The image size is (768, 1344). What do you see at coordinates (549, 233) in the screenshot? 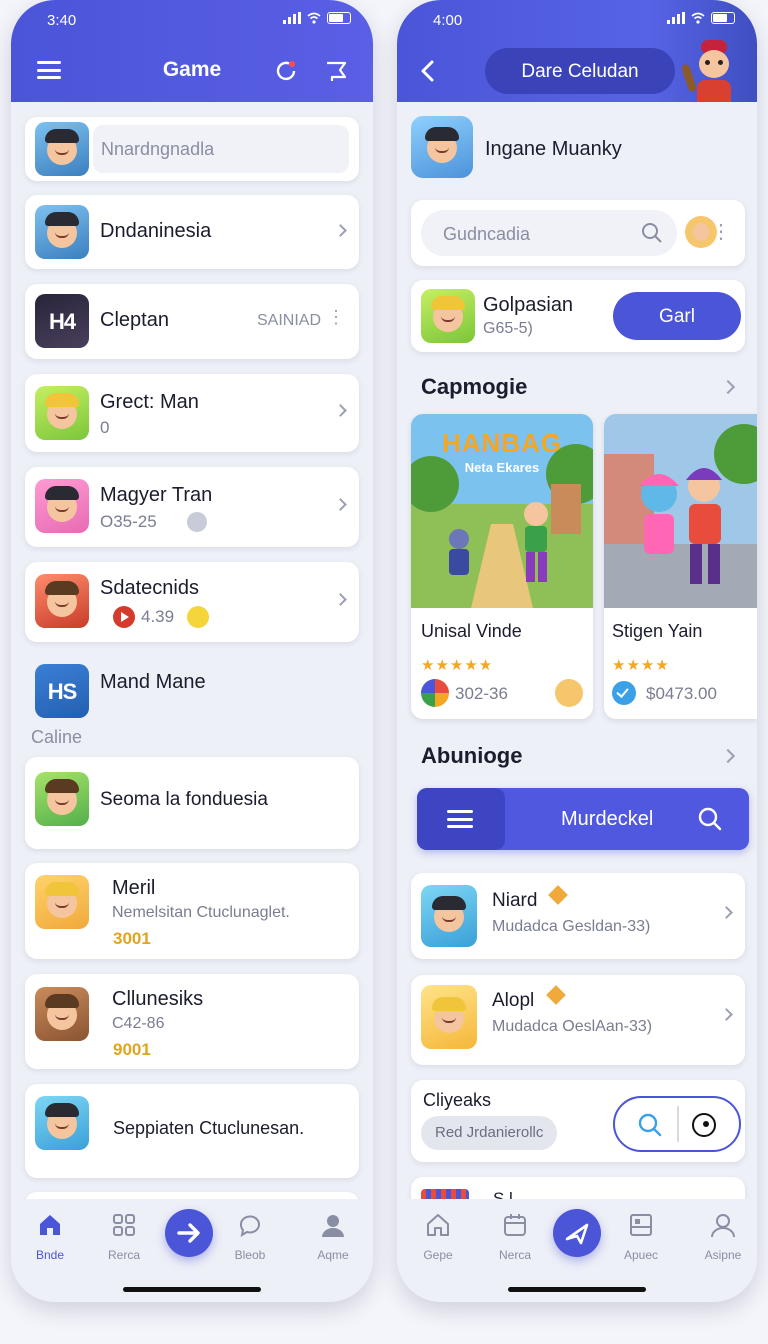
I see `search-input: Gudncadia` at bounding box center [549, 233].